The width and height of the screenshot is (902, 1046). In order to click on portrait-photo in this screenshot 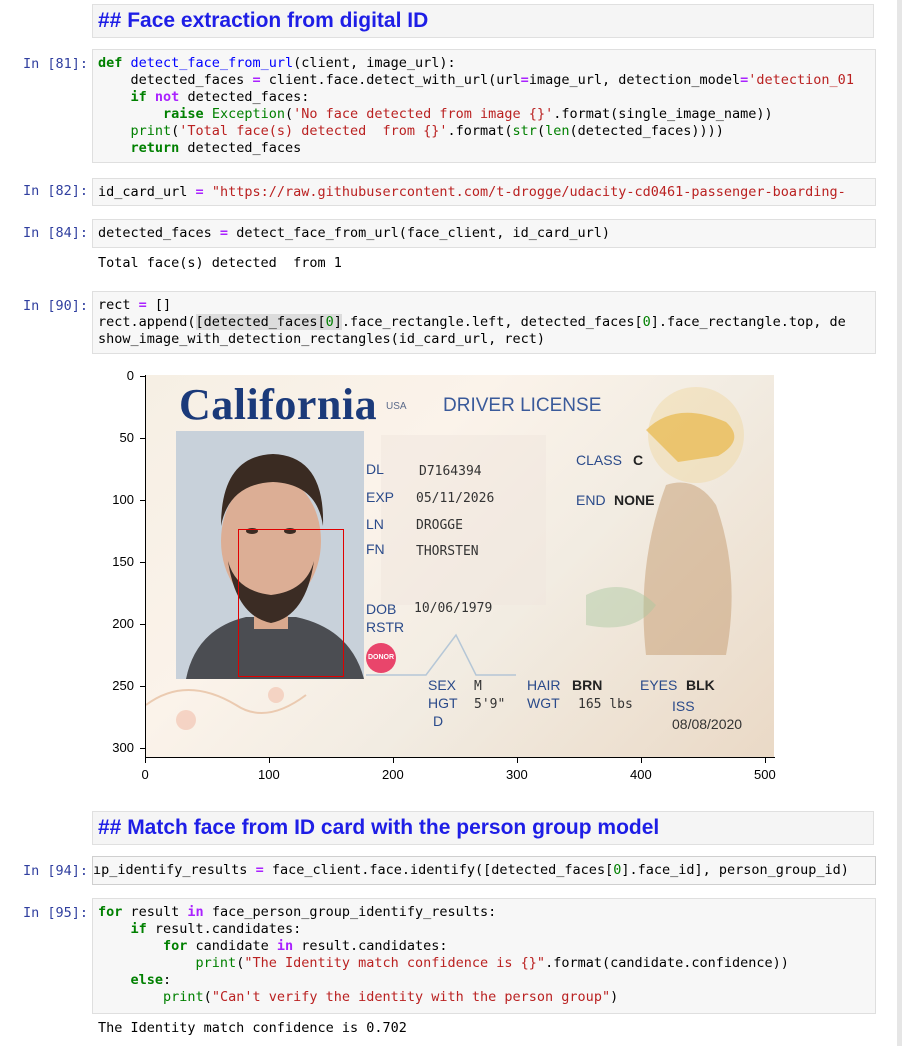, I will do `click(270, 555)`.